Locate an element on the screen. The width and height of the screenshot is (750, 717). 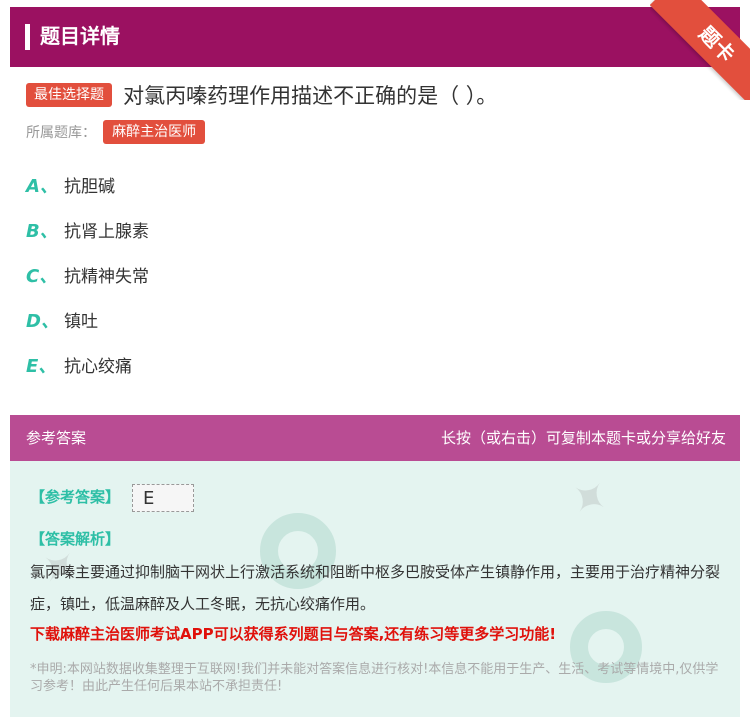
option-c: C、 抗精神失常 is located at coordinates (87, 277).